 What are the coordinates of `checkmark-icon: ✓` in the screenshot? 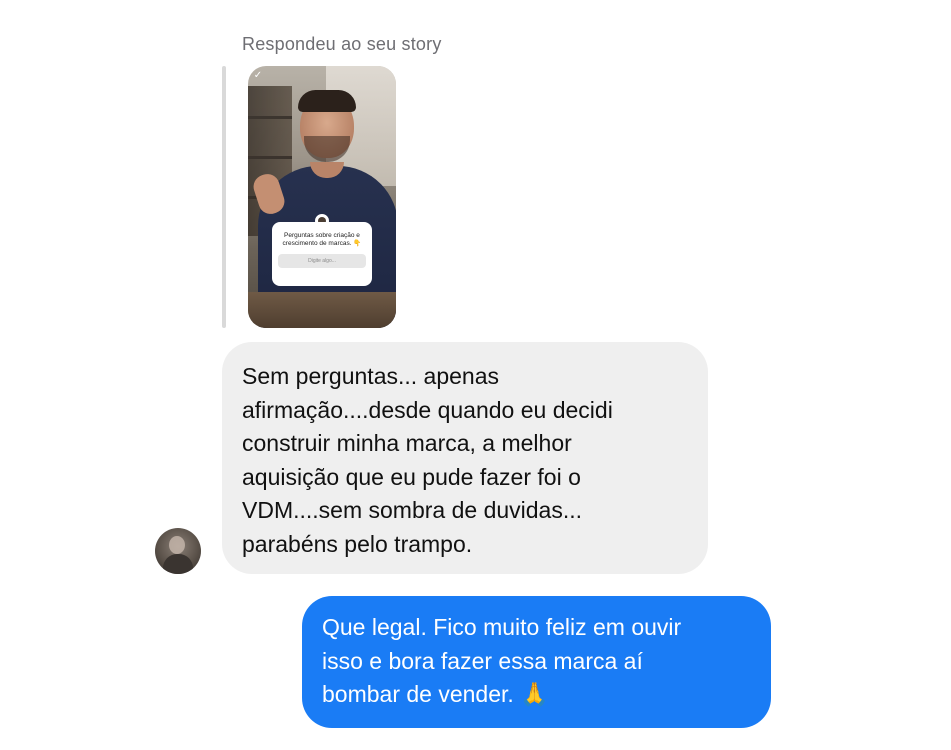 It's located at (258, 75).